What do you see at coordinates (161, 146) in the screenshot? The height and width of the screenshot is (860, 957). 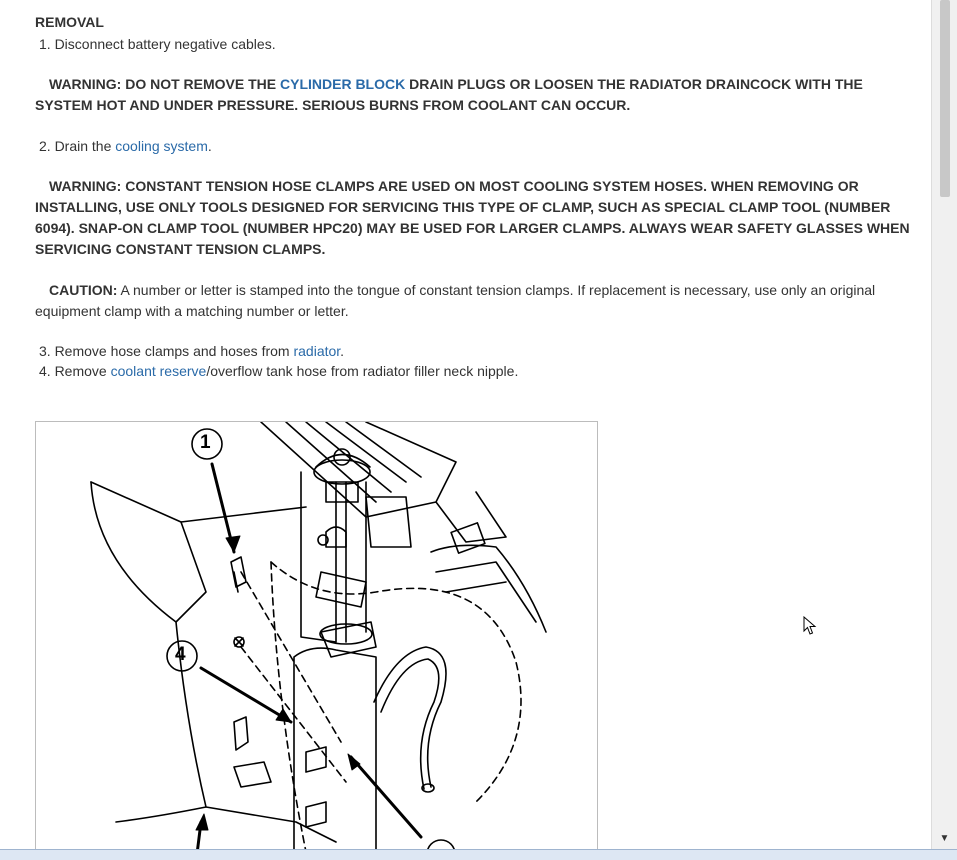 I see `link-cooling-system: cooling system` at bounding box center [161, 146].